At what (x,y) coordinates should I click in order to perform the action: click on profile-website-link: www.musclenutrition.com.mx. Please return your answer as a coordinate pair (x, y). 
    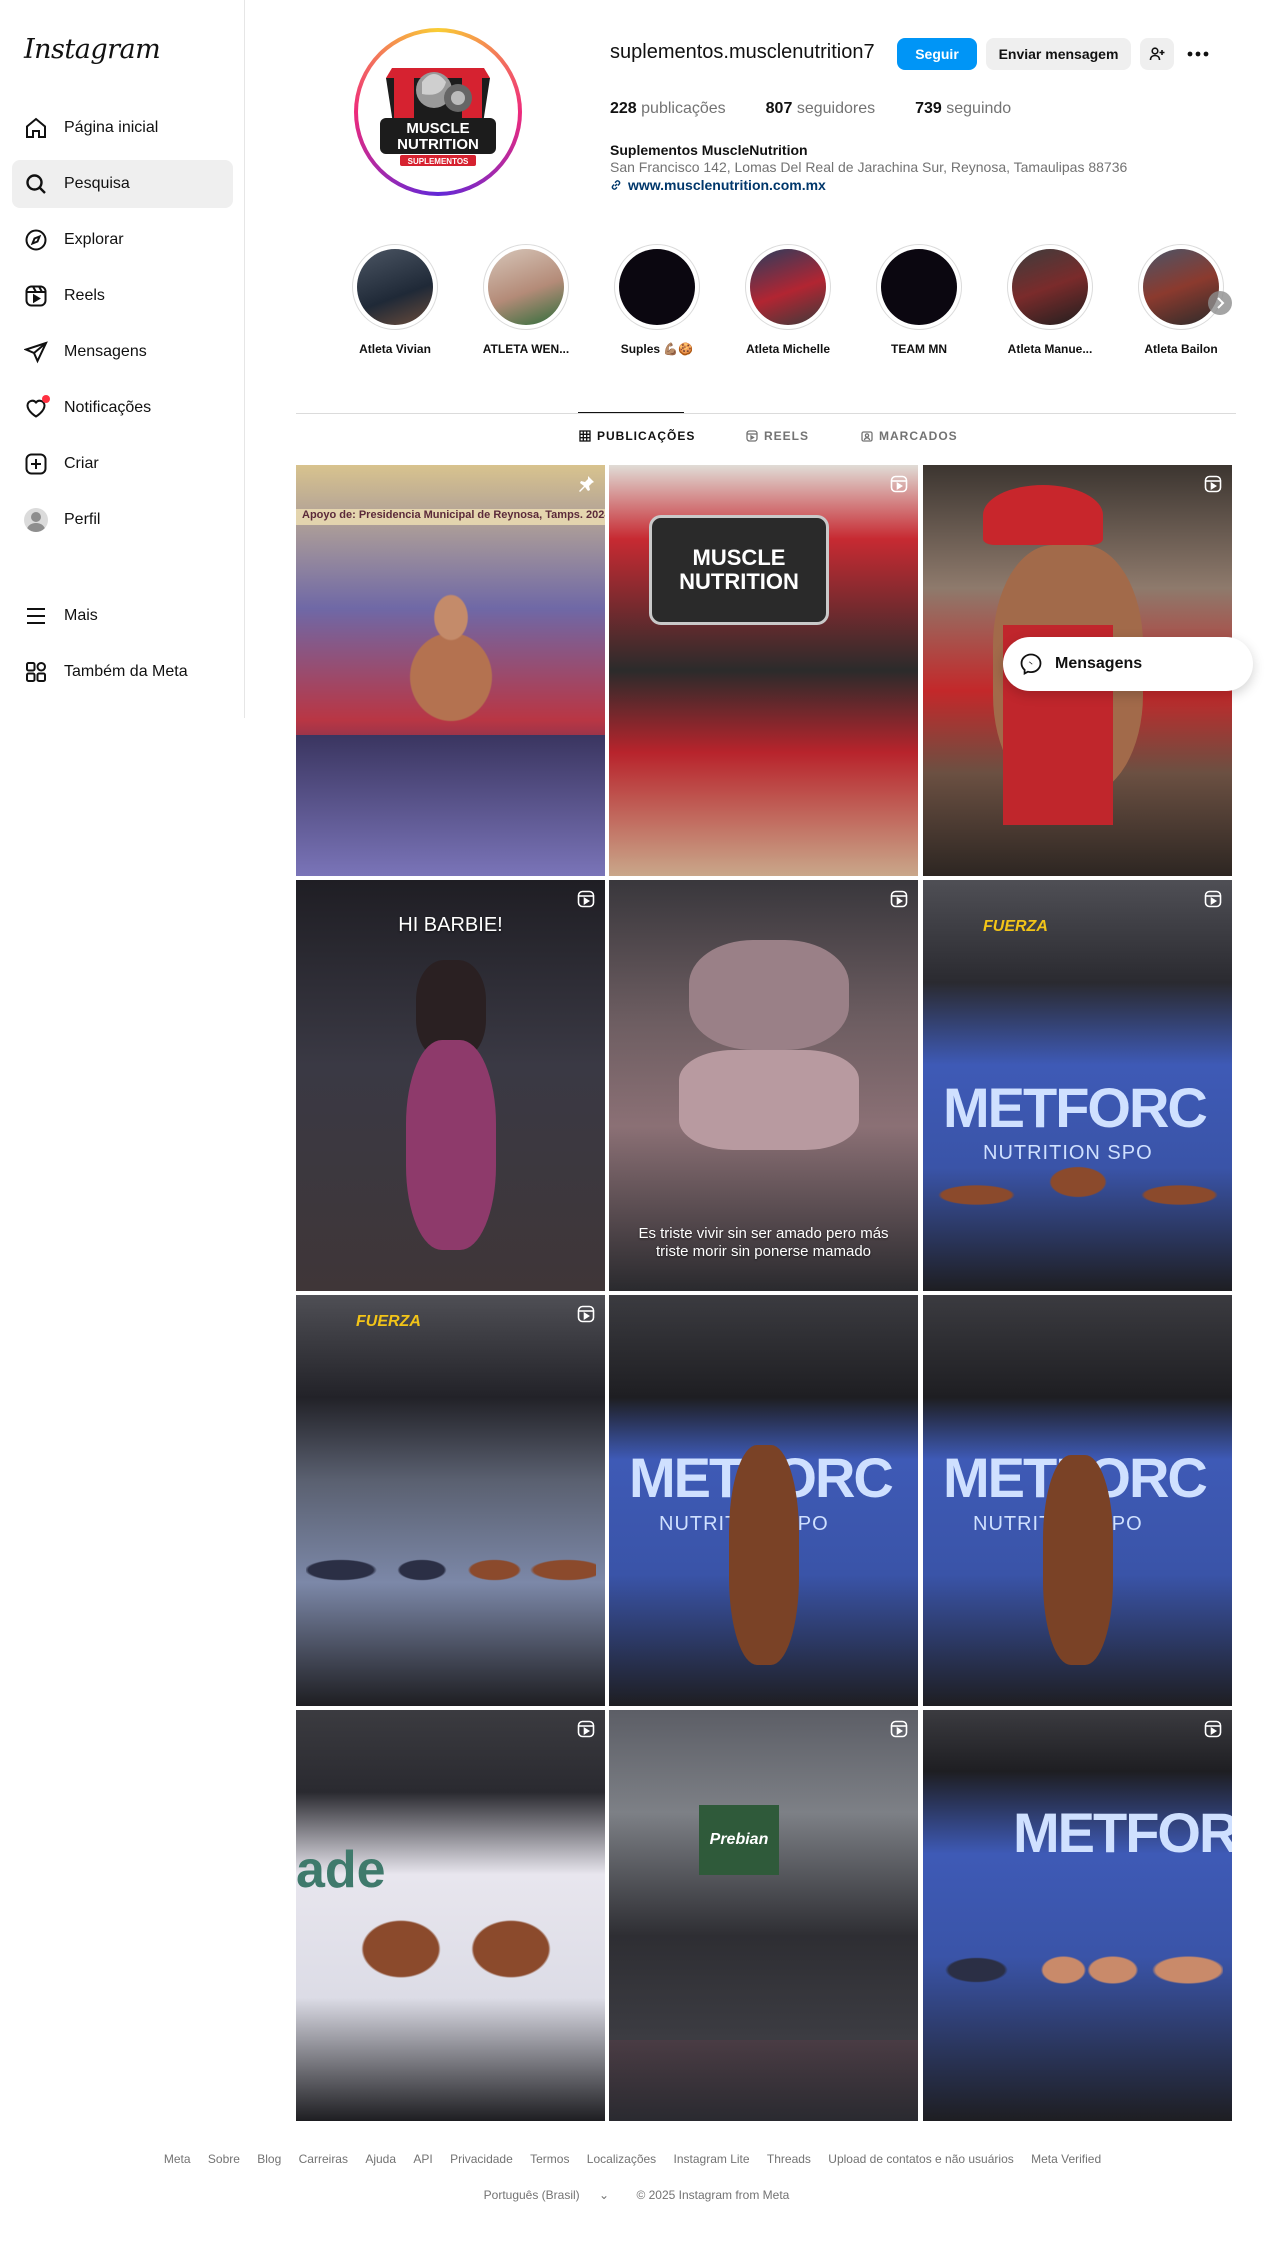
    Looking at the image, I should click on (718, 185).